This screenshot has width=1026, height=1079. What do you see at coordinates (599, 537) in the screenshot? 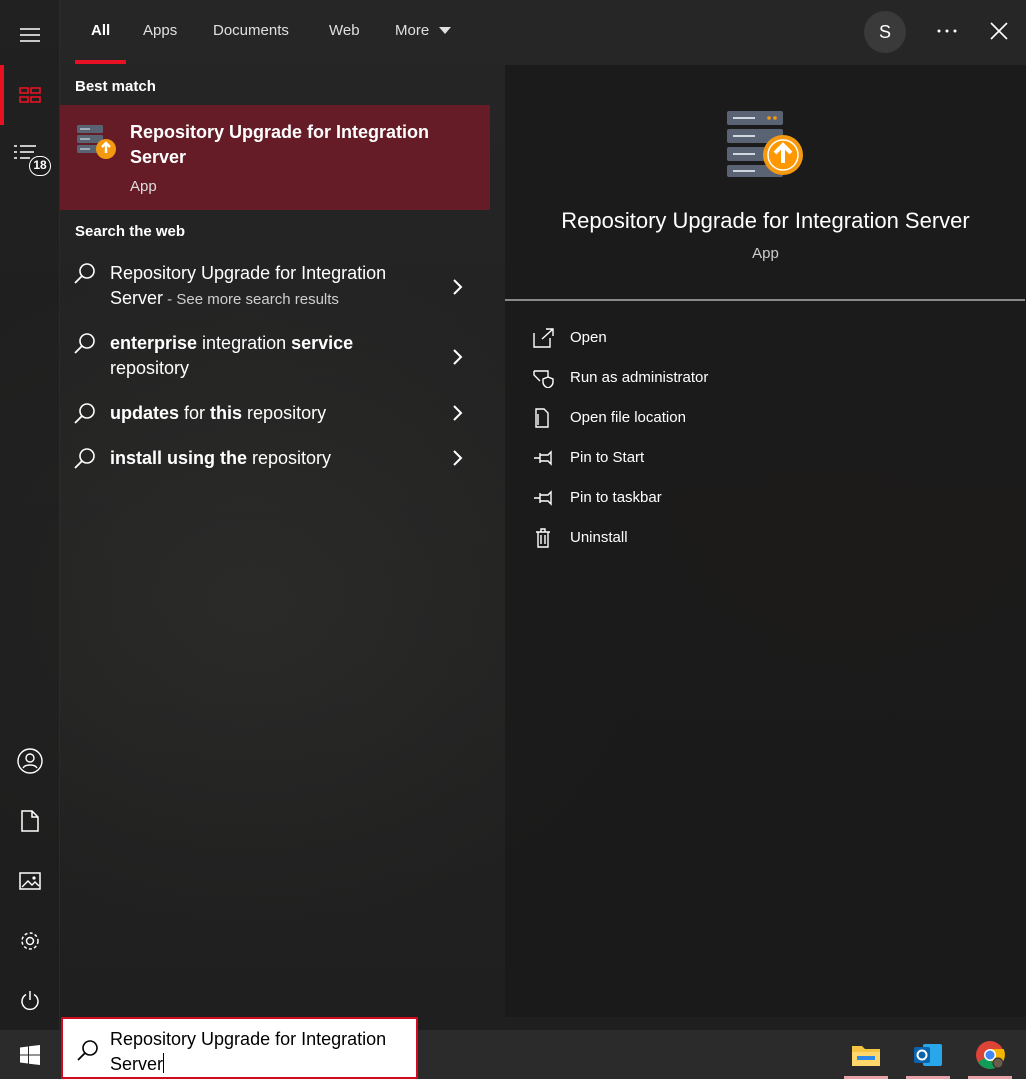
I see `uninstall-label: Uninstall` at bounding box center [599, 537].